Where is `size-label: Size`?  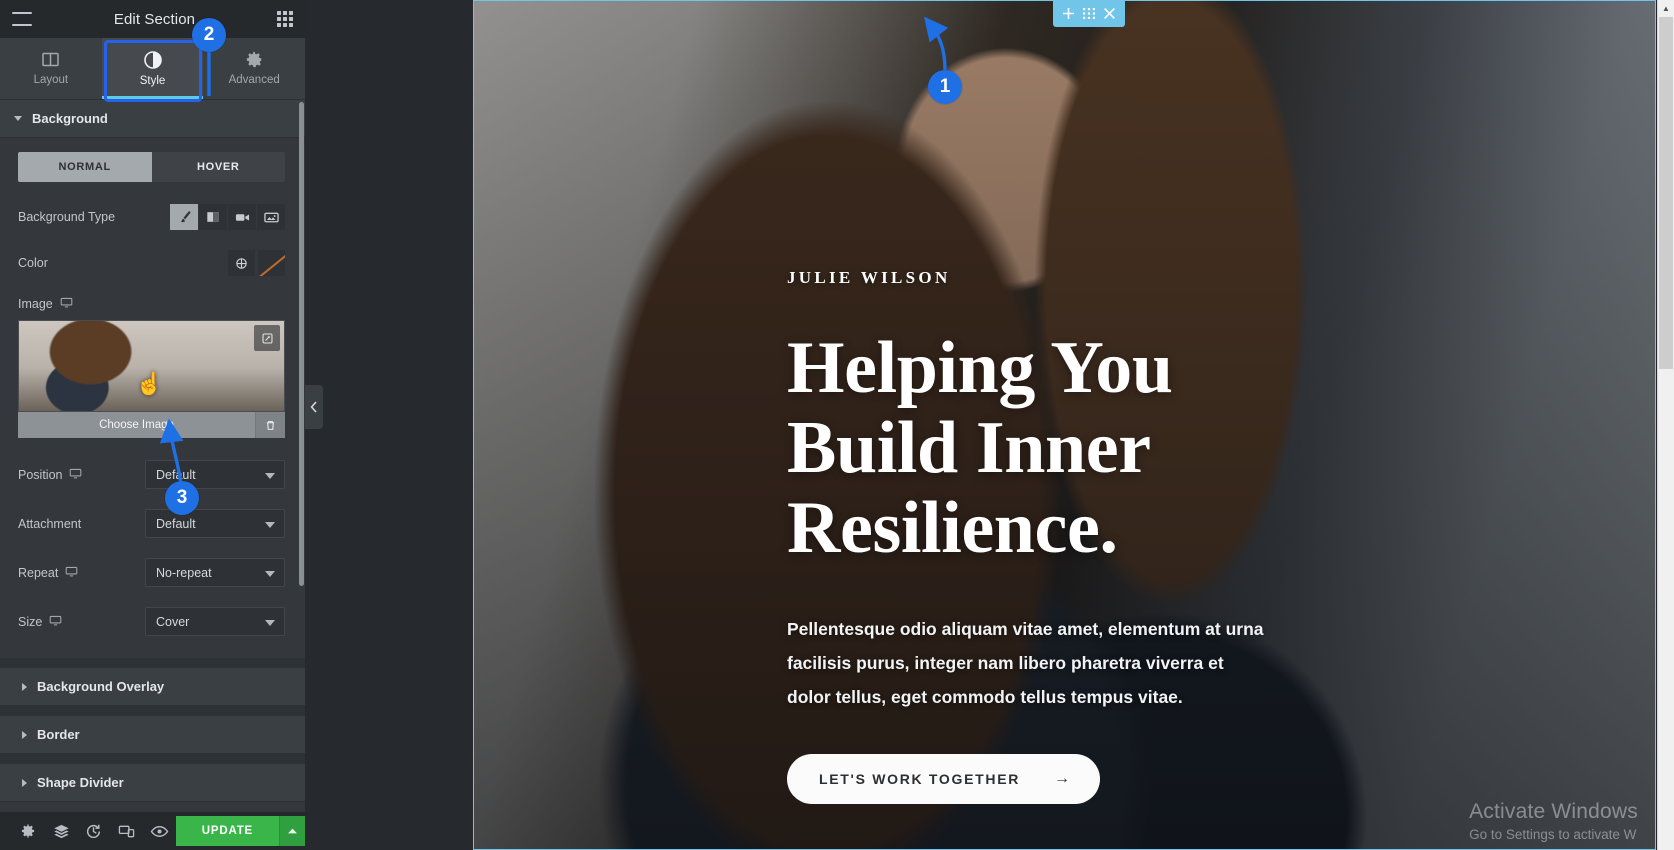 size-label: Size is located at coordinates (81, 622).